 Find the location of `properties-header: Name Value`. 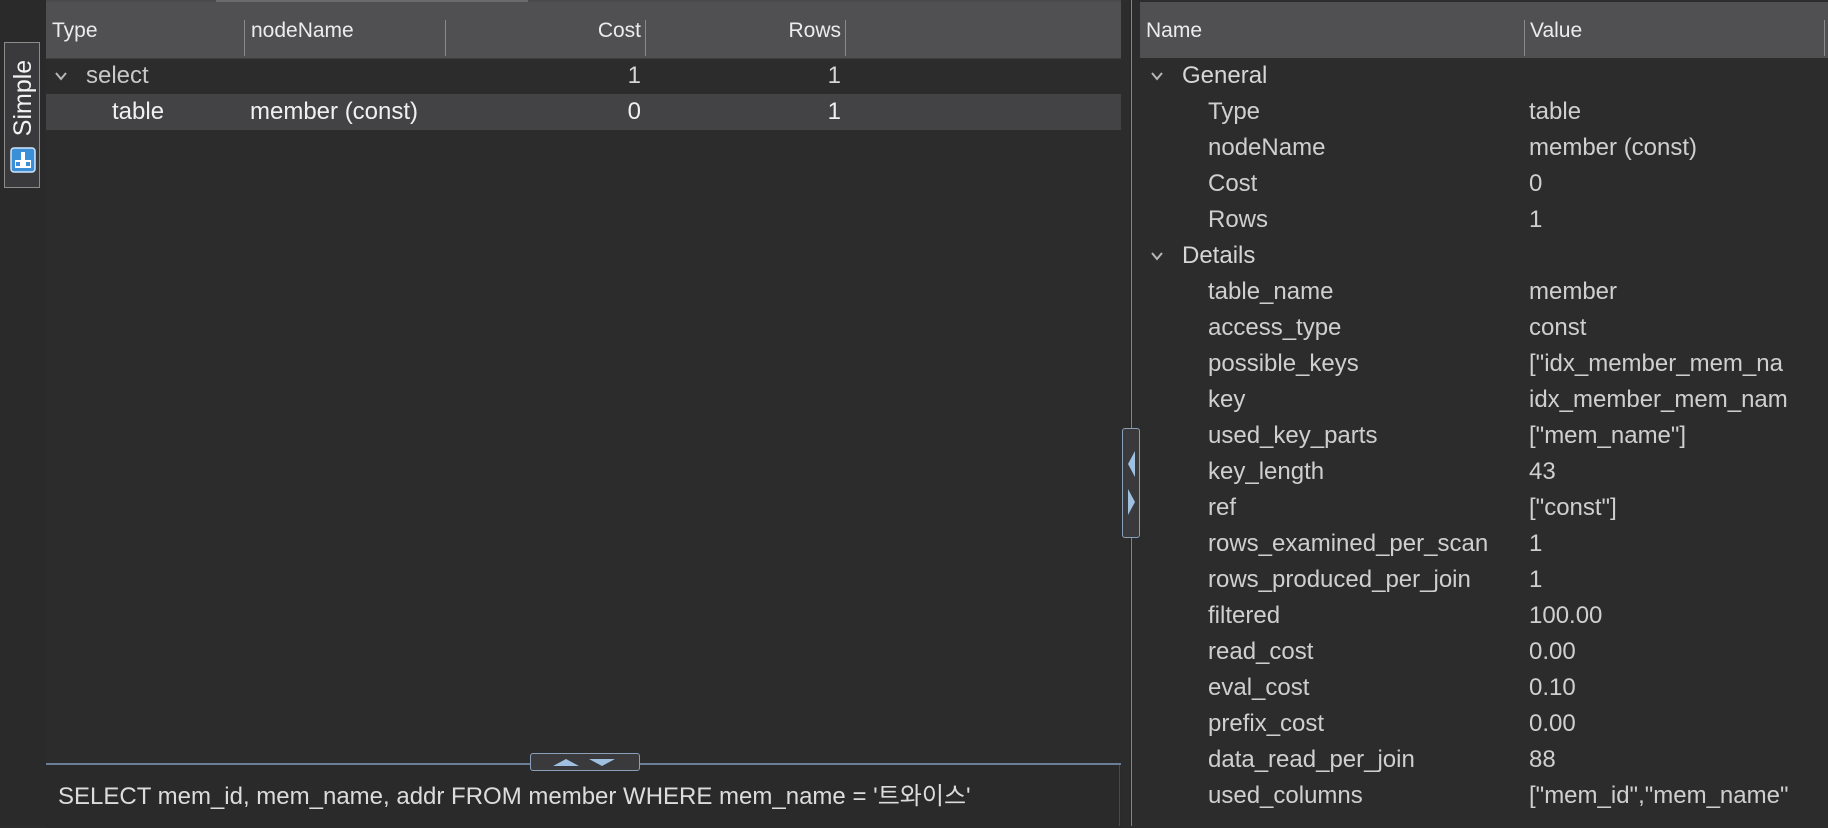

properties-header: Name Value is located at coordinates (1484, 30).